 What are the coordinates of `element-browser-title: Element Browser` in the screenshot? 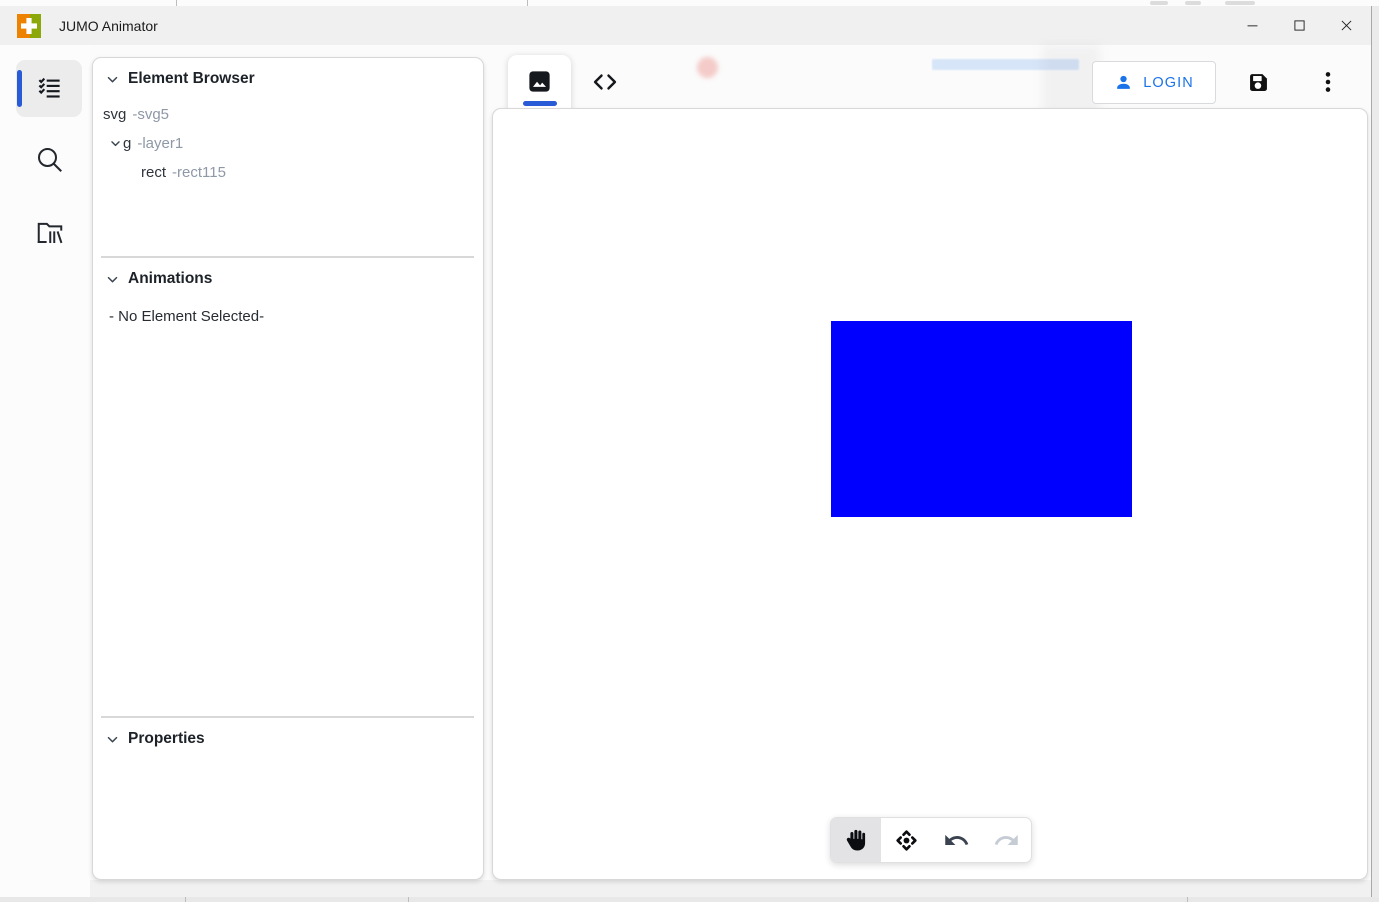 It's located at (191, 78).